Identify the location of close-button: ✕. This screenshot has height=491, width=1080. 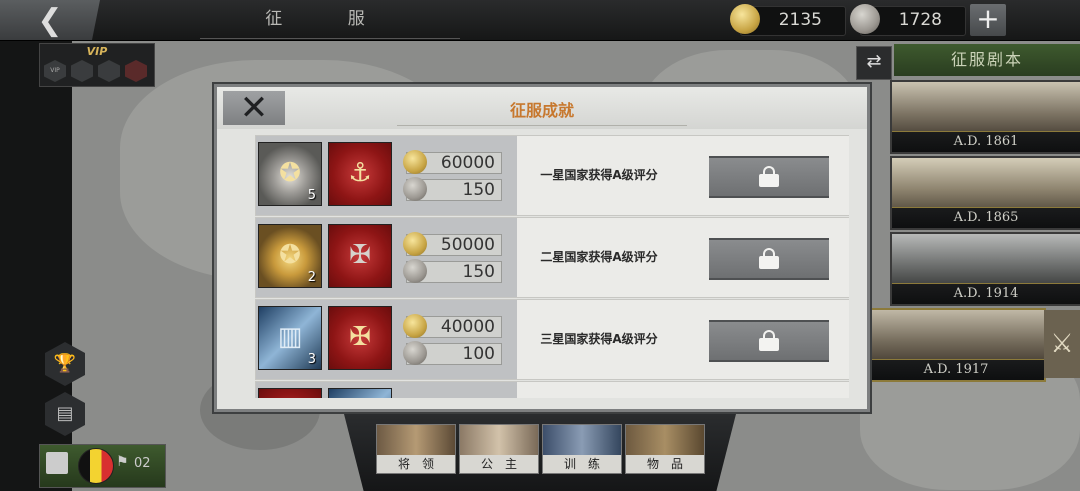
(254, 108).